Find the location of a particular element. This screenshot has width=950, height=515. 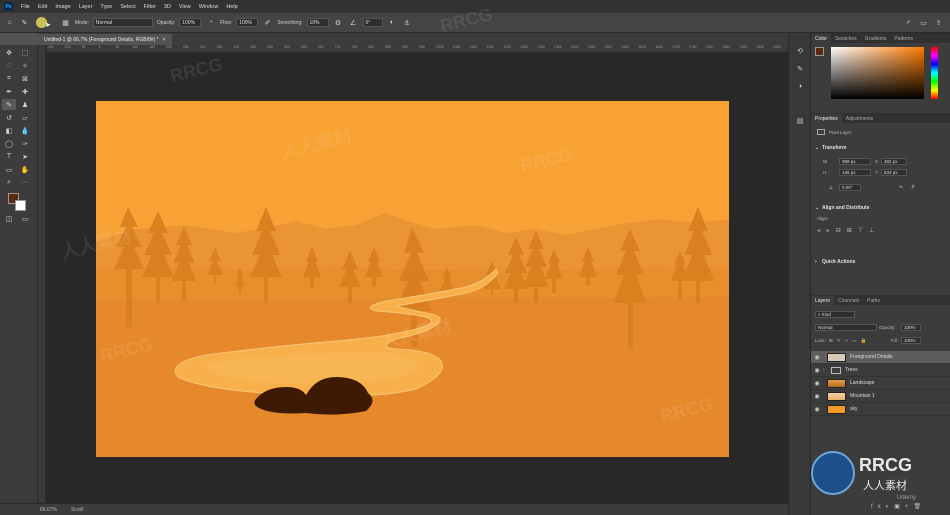

screen-mode-icon: ▭ is located at coordinates (25, 218).